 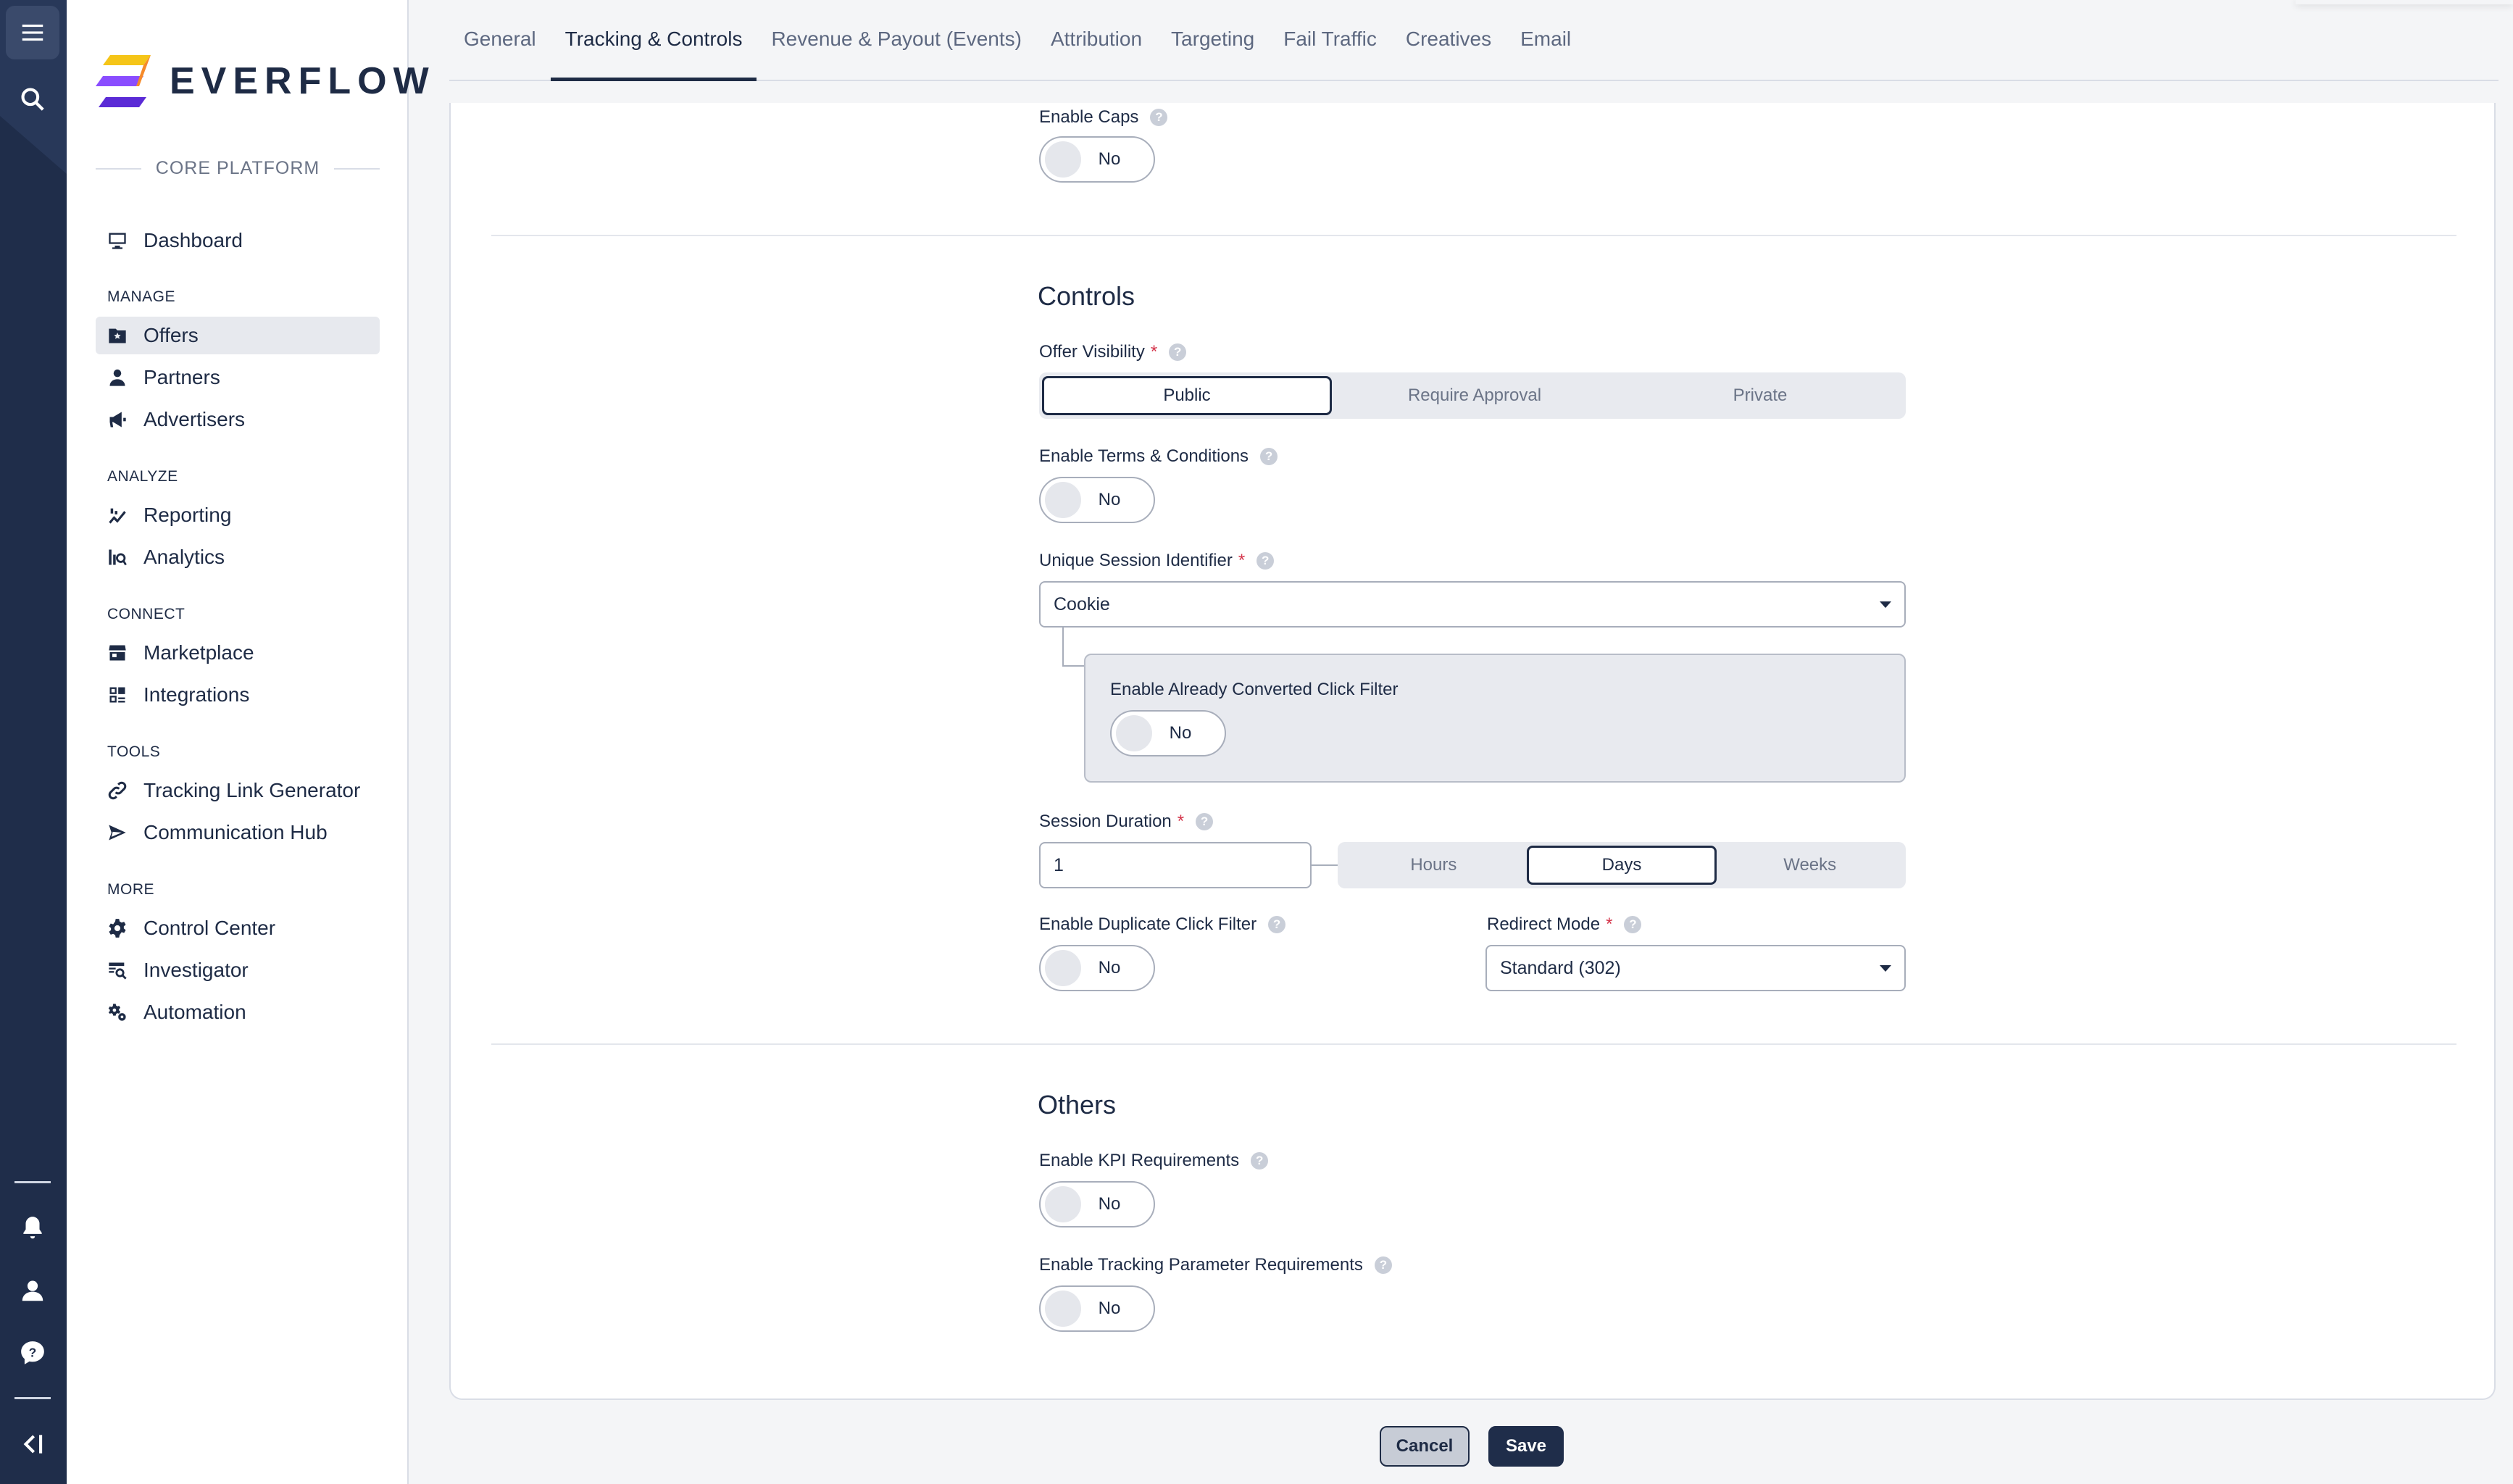 I want to click on platform-label: CORE PLATFORM, so click(x=238, y=168).